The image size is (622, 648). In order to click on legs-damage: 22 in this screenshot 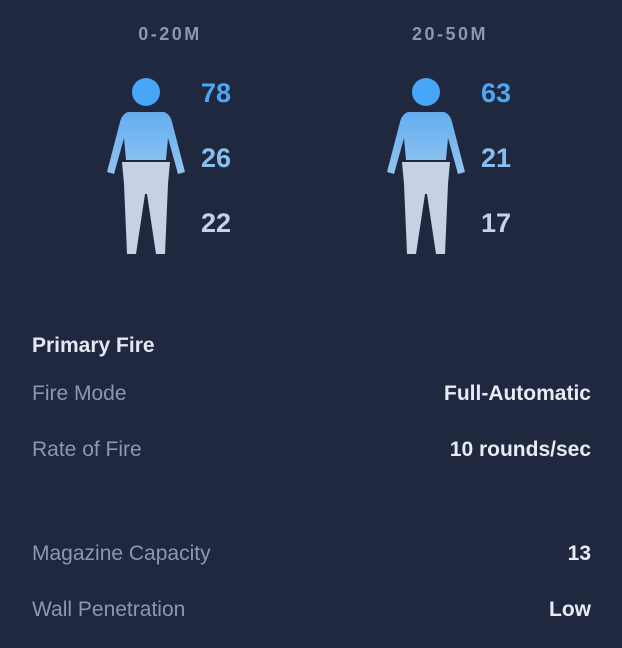, I will do `click(216, 223)`.